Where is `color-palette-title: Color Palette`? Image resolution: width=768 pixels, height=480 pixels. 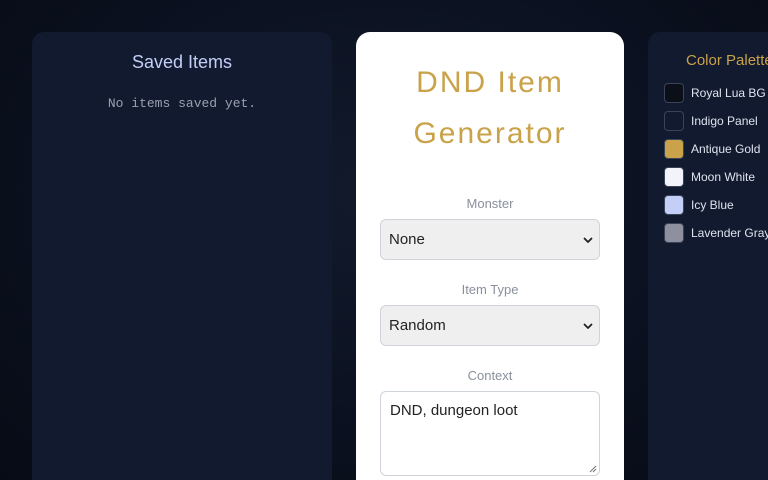 color-palette-title: Color Palette is located at coordinates (727, 60).